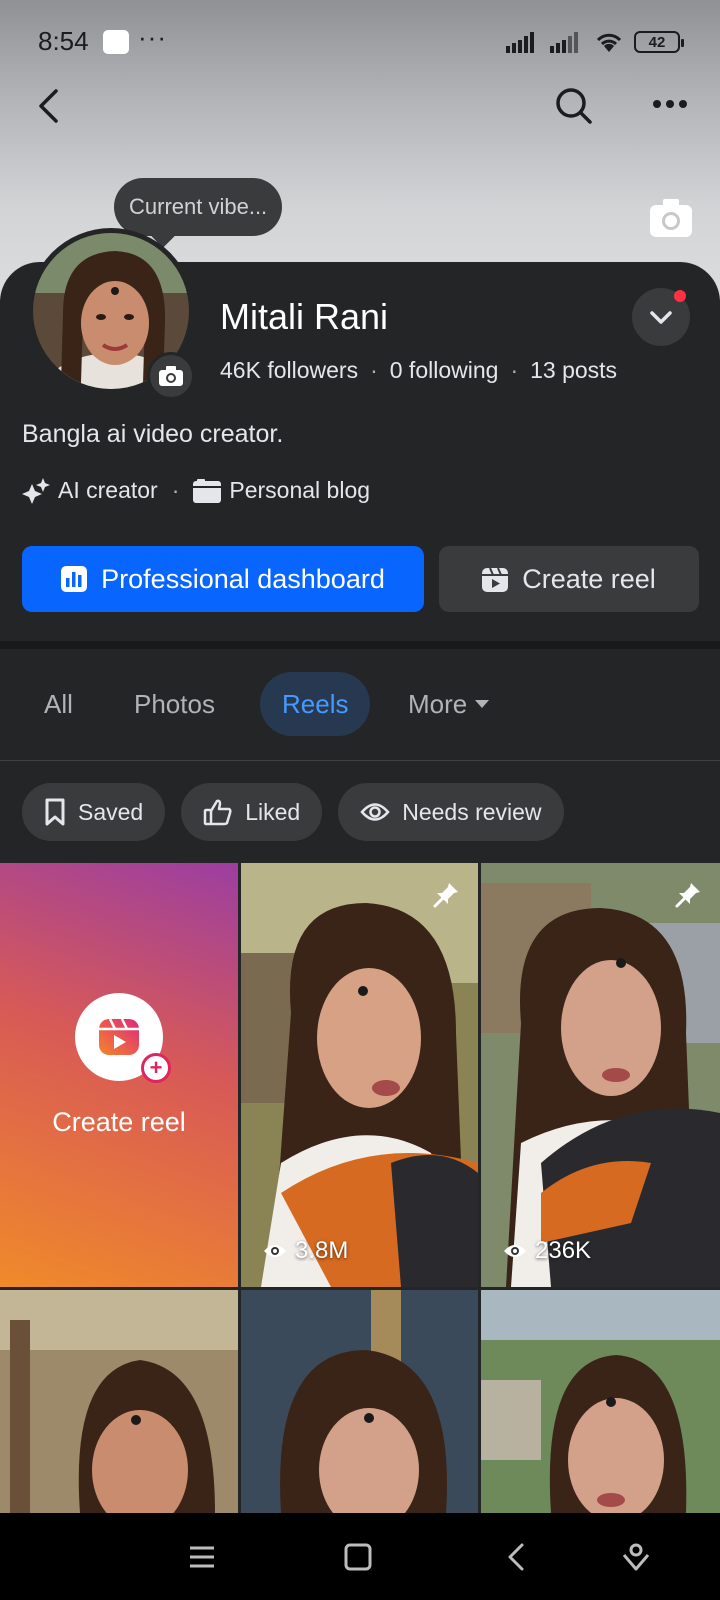  I want to click on reel-icon, so click(495, 579).